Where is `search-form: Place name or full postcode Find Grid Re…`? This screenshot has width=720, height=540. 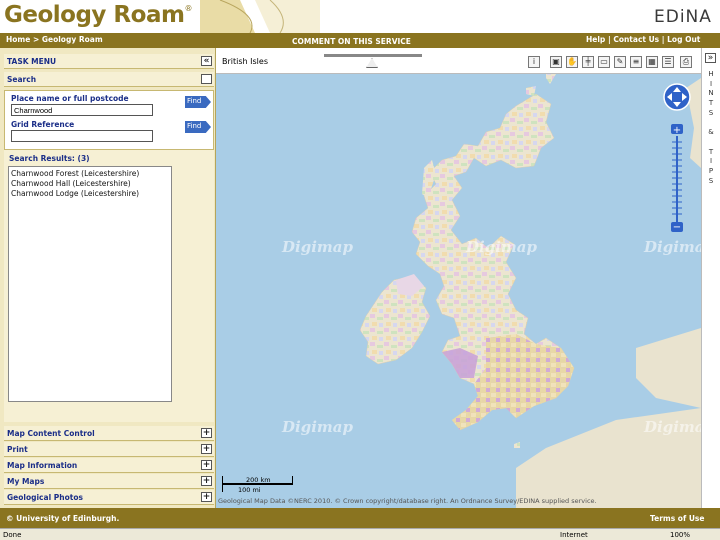 search-form: Place name or full postcode Find Grid Re… is located at coordinates (109, 120).